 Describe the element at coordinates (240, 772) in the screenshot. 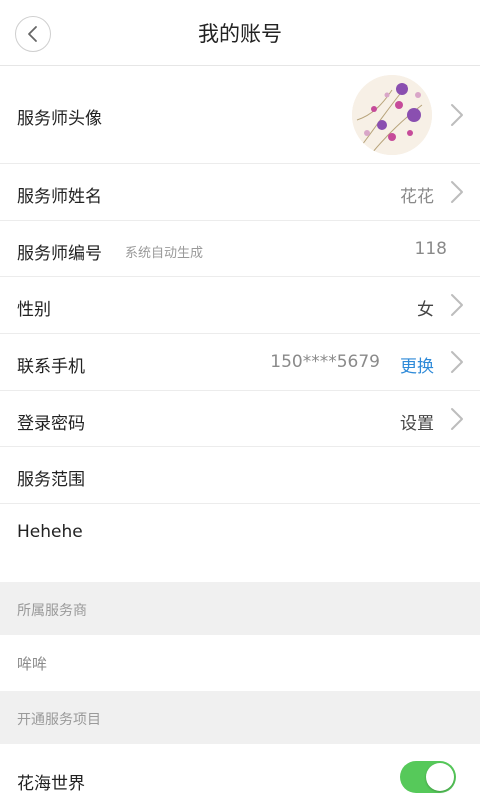

I see `service-item-row: 花海世界` at that location.